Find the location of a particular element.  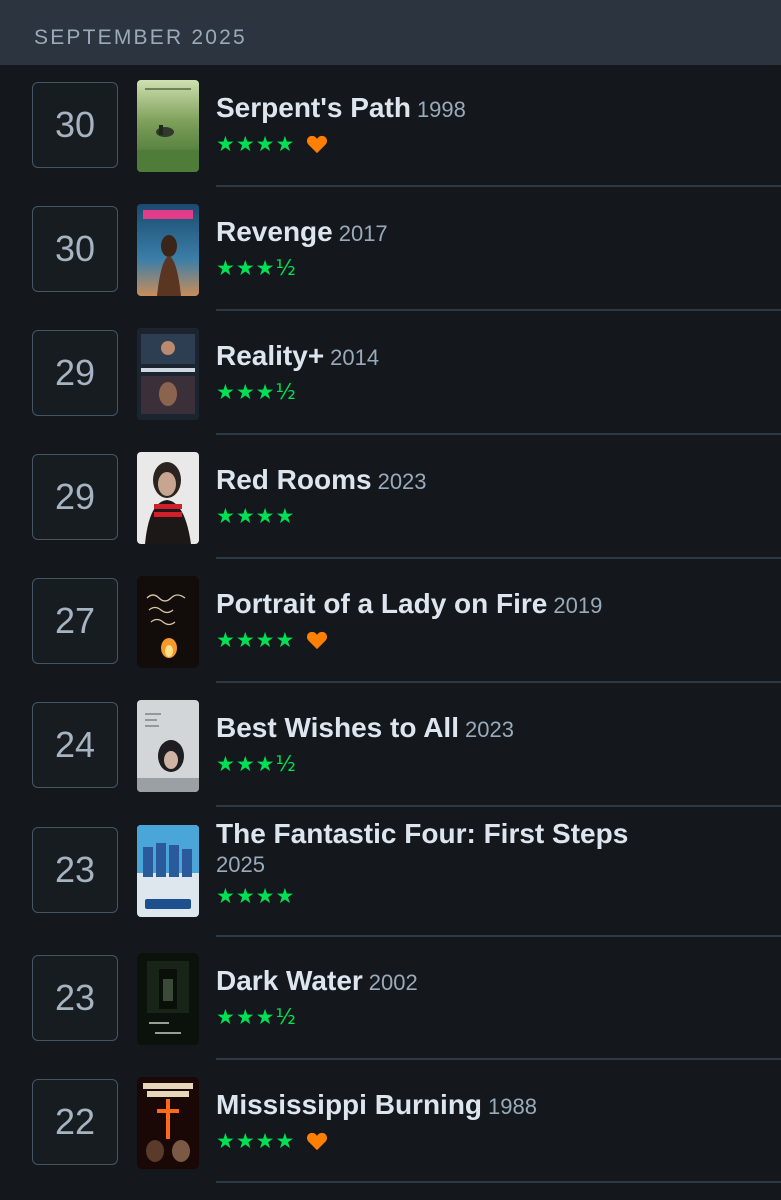

film-year: 2025 is located at coordinates (486, 865).